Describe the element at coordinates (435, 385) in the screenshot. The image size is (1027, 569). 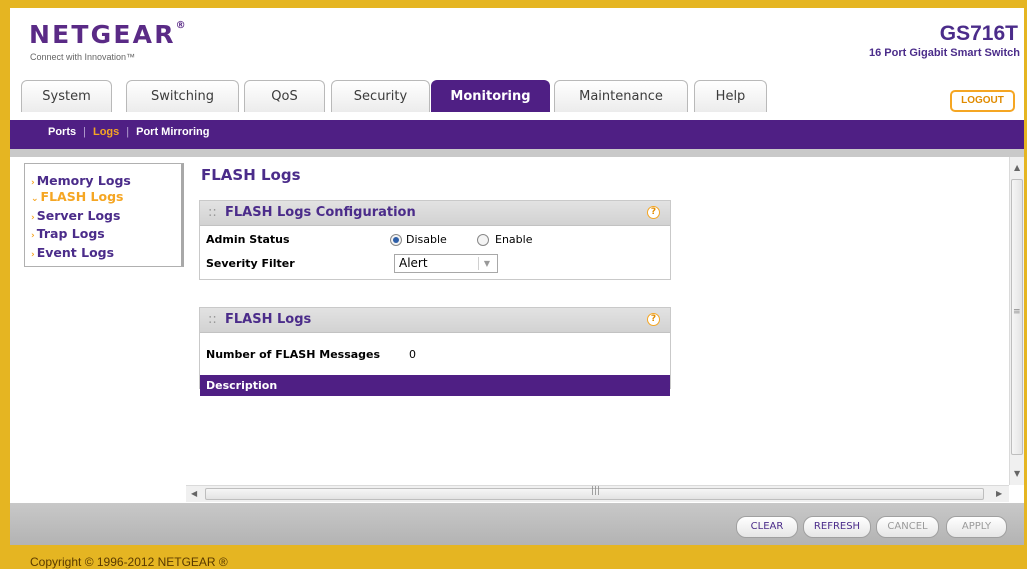
I see `description-column-header: Description` at that location.